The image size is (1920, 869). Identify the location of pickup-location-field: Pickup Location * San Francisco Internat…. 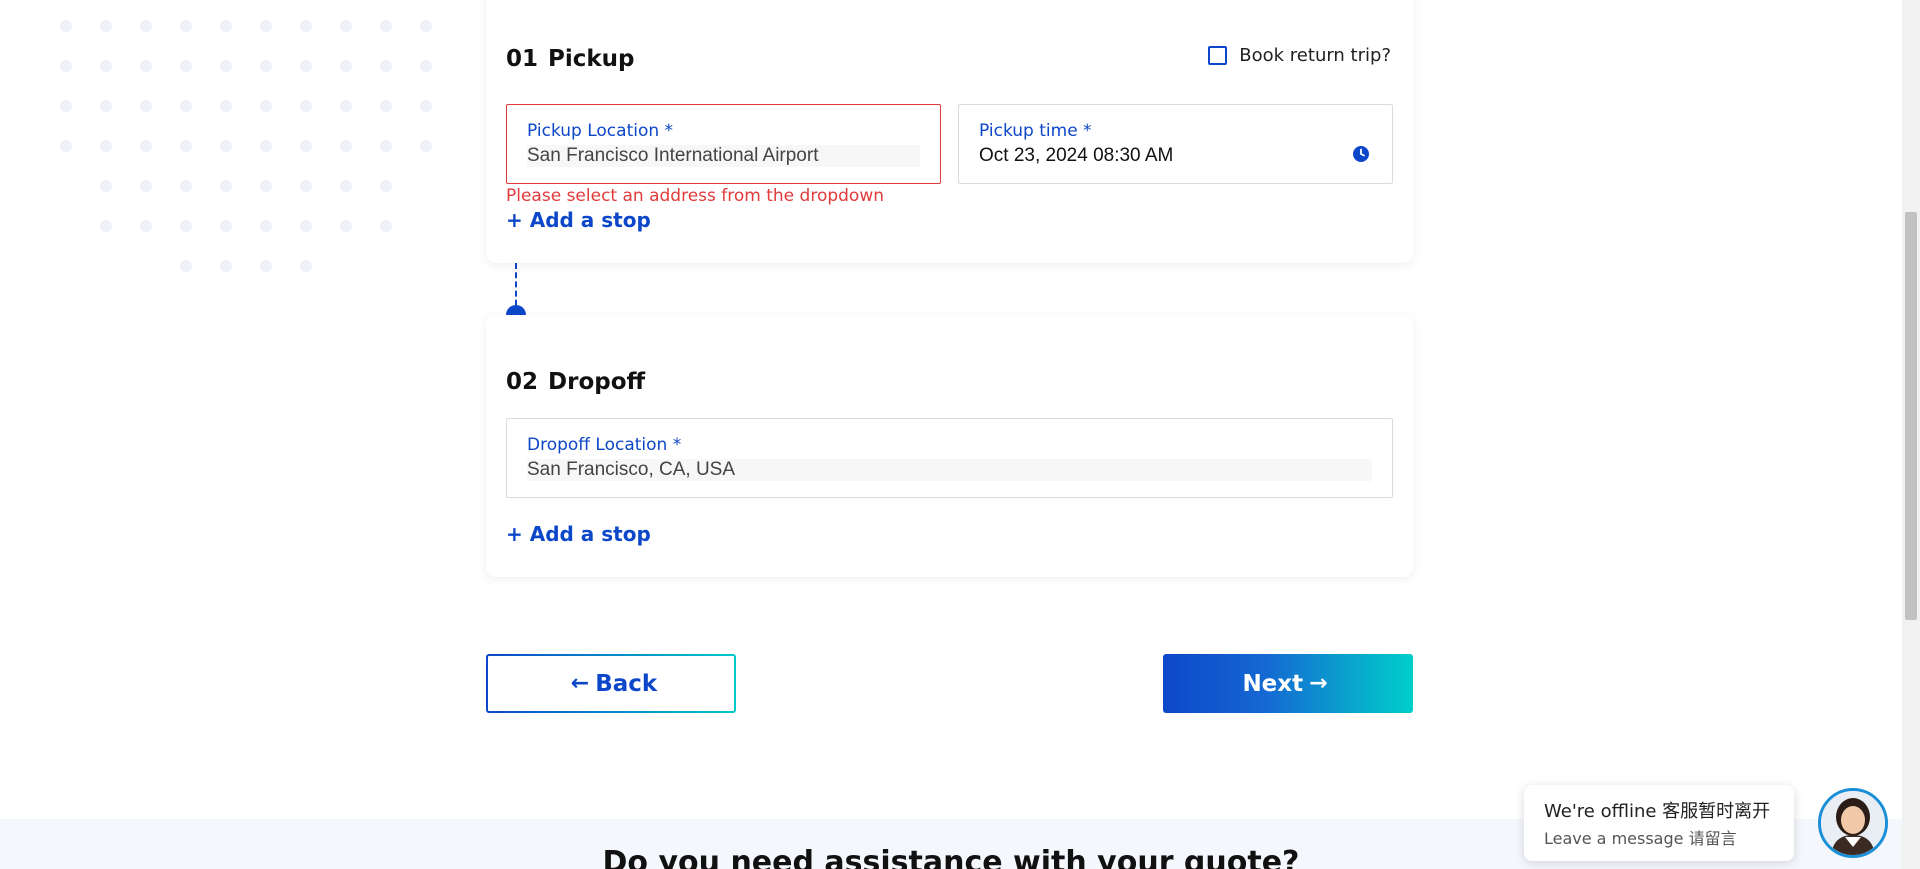
(723, 144).